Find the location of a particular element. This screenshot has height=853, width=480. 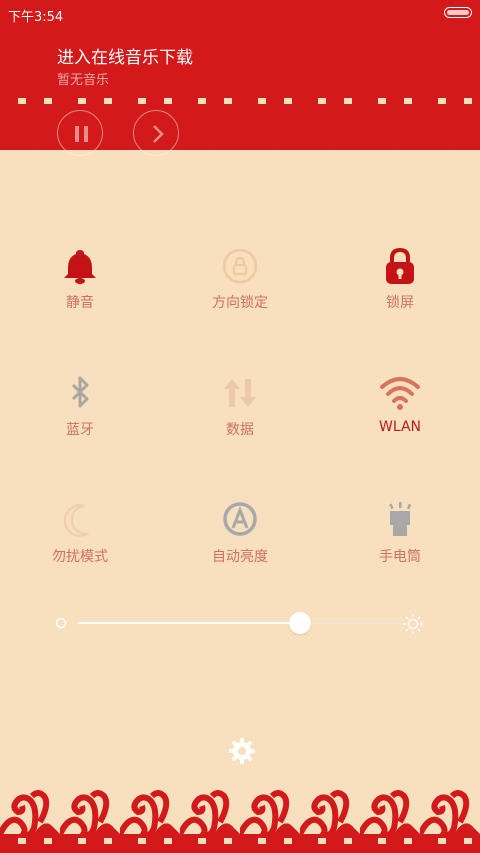

wifi-icon is located at coordinates (400, 393).